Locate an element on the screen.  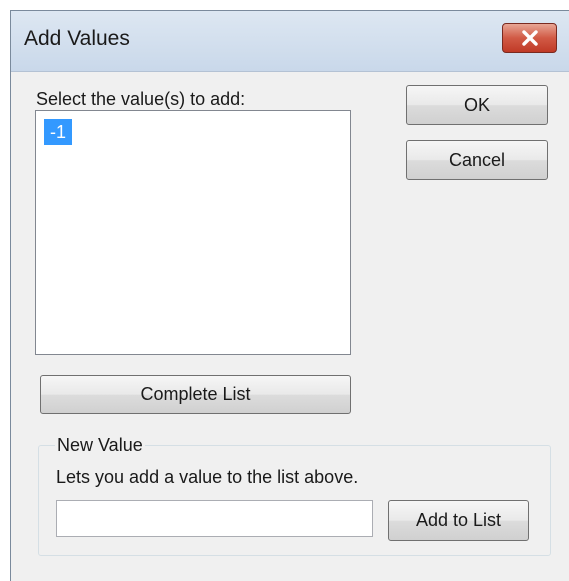
new-value-group-label: New Value is located at coordinates (100, 445).